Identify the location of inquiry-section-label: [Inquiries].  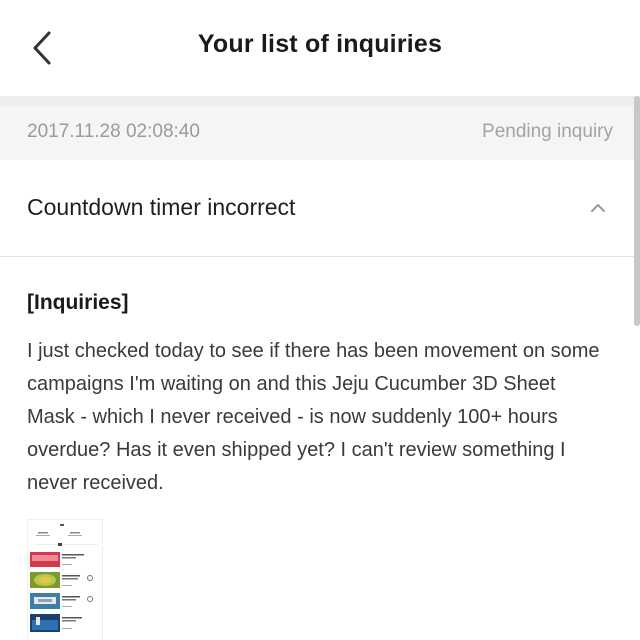
(78, 302).